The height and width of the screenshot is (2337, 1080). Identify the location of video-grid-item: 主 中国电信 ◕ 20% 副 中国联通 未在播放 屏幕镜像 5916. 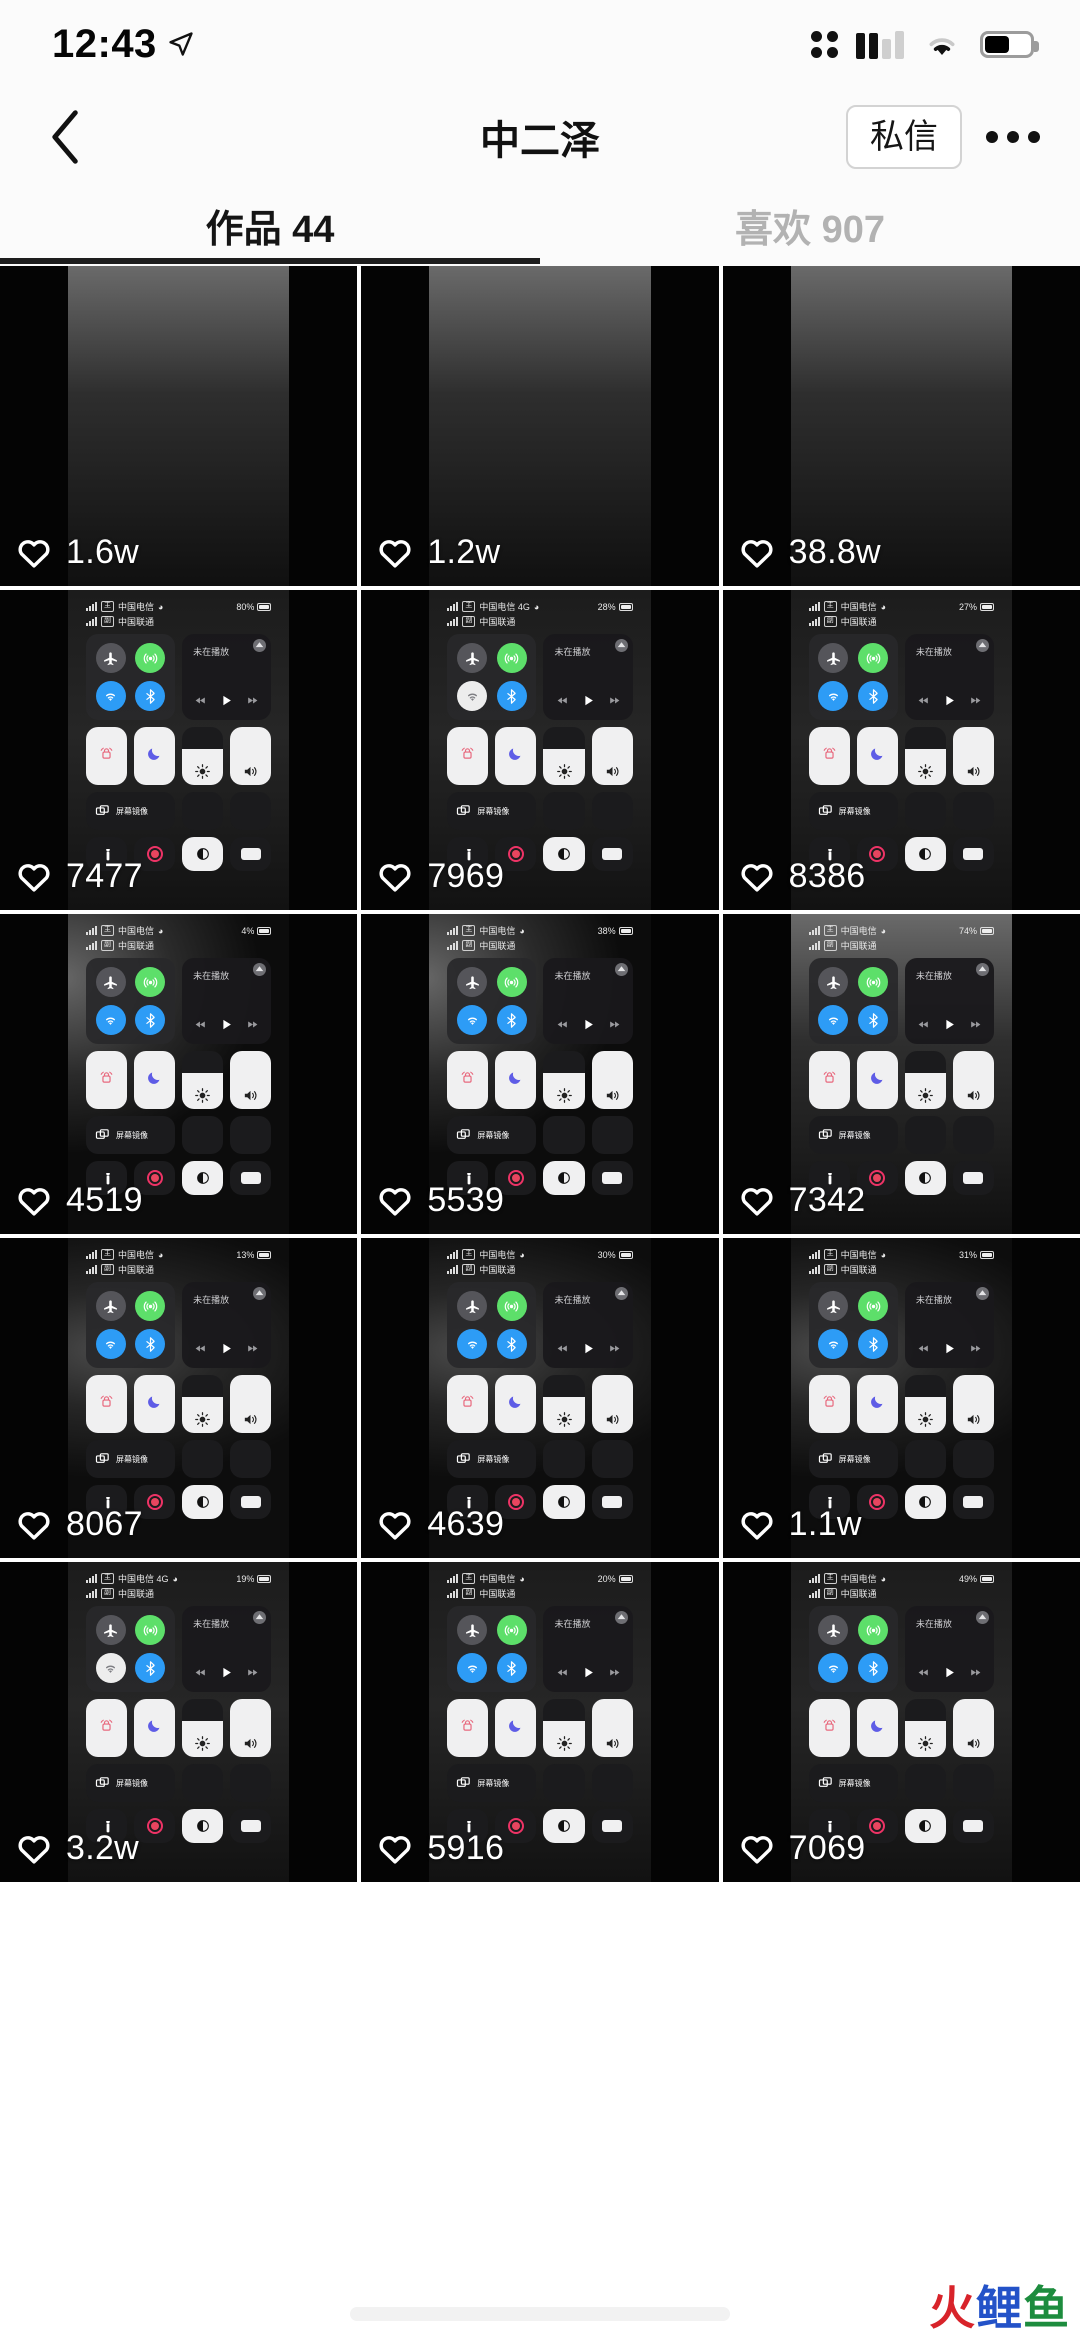
(540, 1722).